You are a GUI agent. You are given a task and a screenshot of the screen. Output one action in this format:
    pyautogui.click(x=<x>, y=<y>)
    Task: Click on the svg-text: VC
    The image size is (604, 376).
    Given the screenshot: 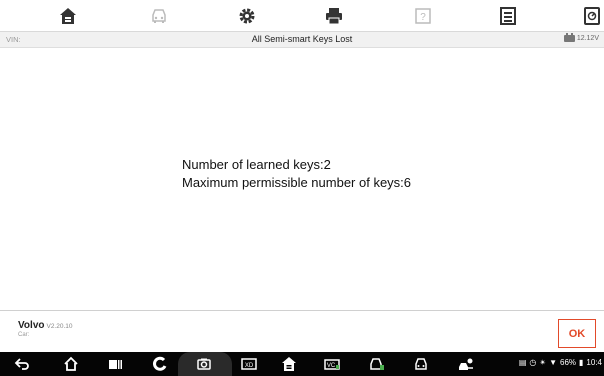 What is the action you would take?
    pyautogui.click(x=331, y=366)
    